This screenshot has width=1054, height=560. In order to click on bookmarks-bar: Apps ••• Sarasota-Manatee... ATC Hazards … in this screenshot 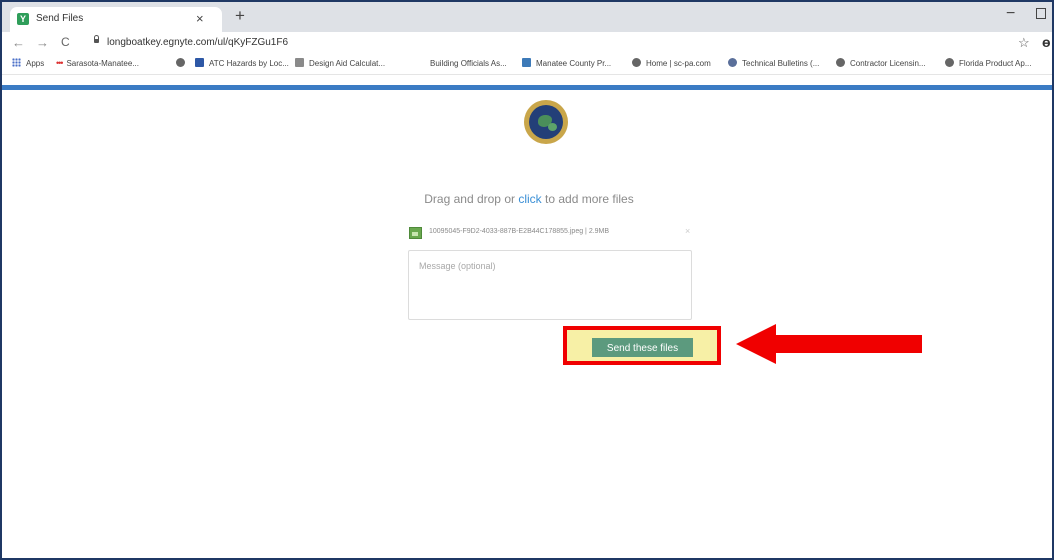, I will do `click(527, 64)`.